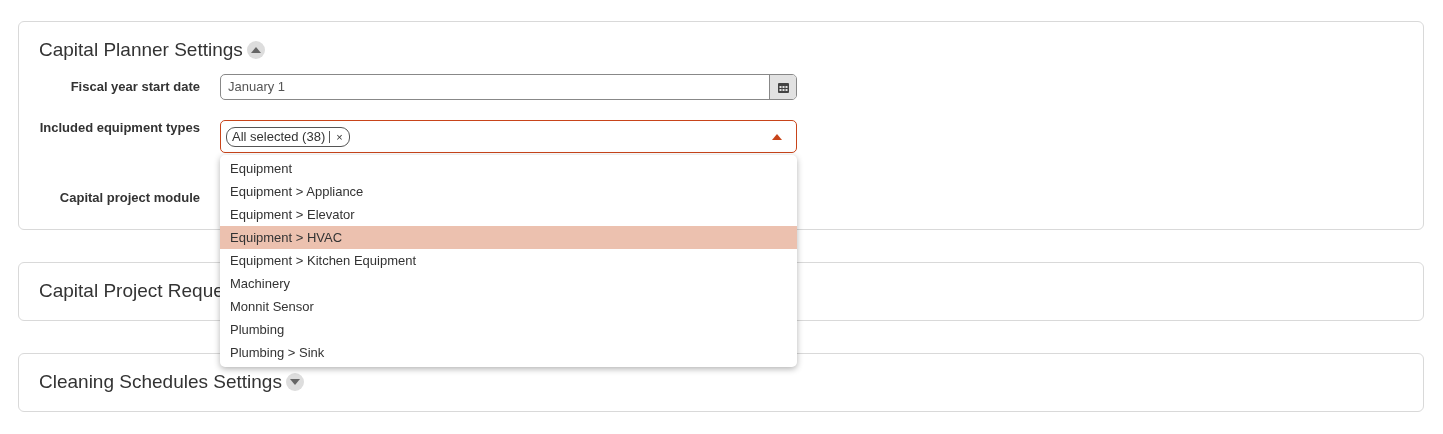  What do you see at coordinates (508, 260) in the screenshot?
I see `dropdown-option: Equipment > Kitchen Equipment` at bounding box center [508, 260].